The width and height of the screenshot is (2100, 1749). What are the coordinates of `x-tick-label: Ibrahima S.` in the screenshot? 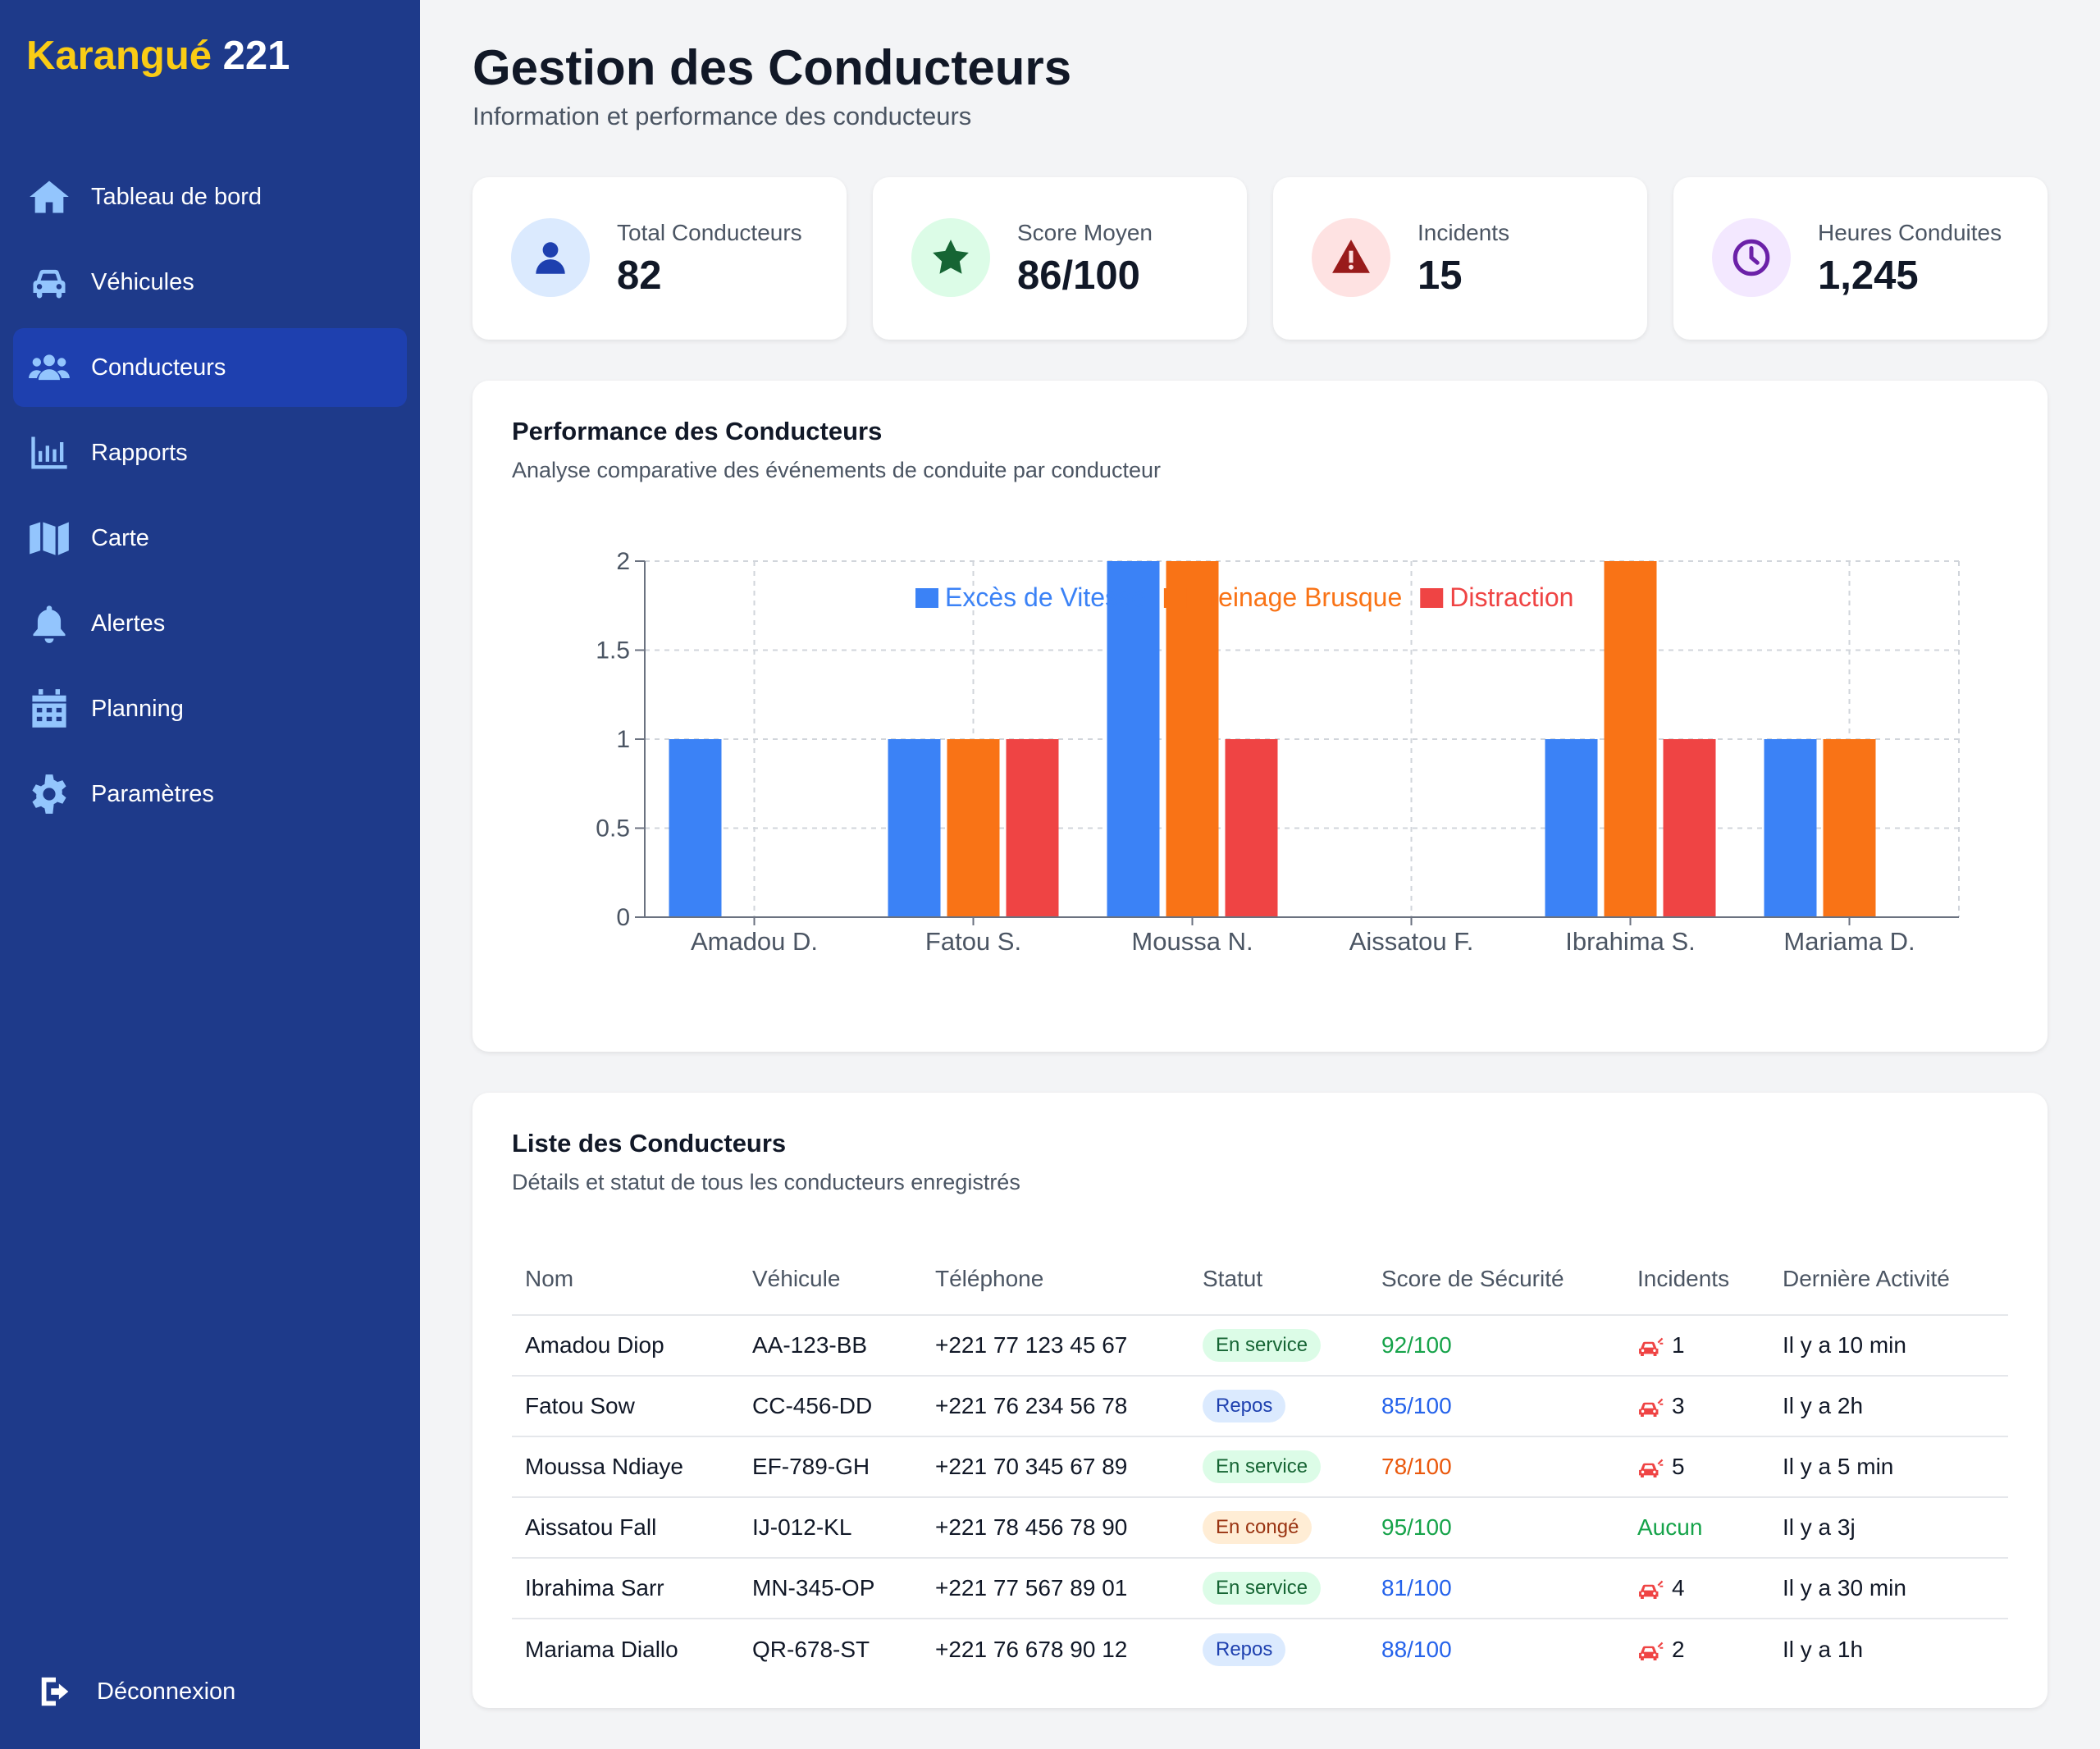 It's located at (1631, 941).